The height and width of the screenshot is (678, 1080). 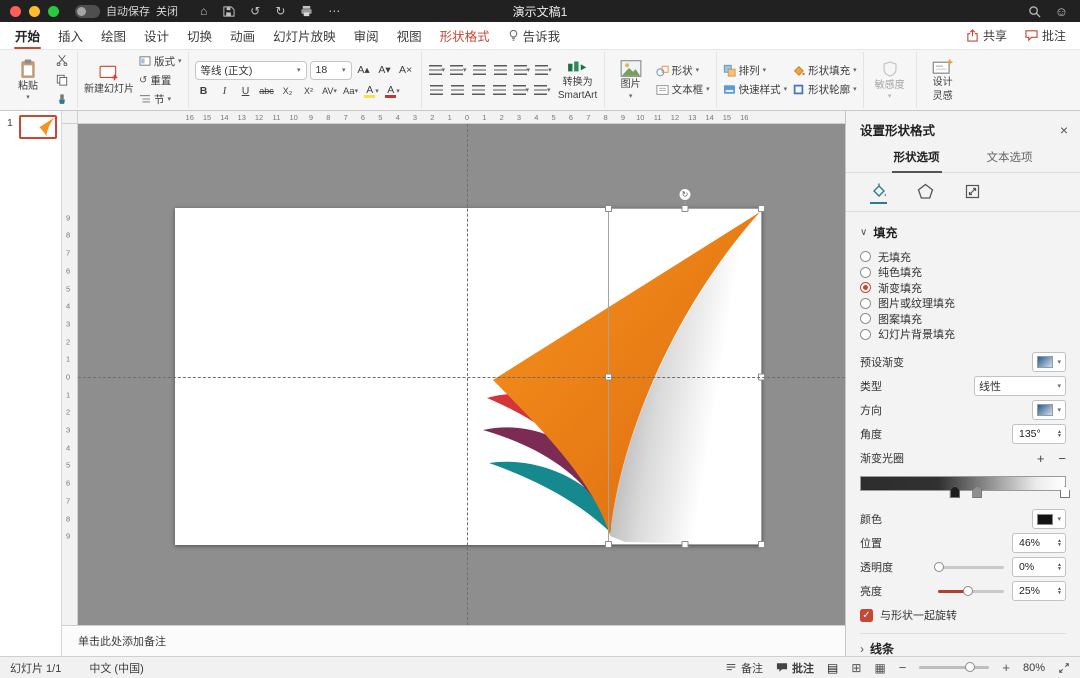 What do you see at coordinates (608, 544) in the screenshot?
I see `resize-handle-sw` at bounding box center [608, 544].